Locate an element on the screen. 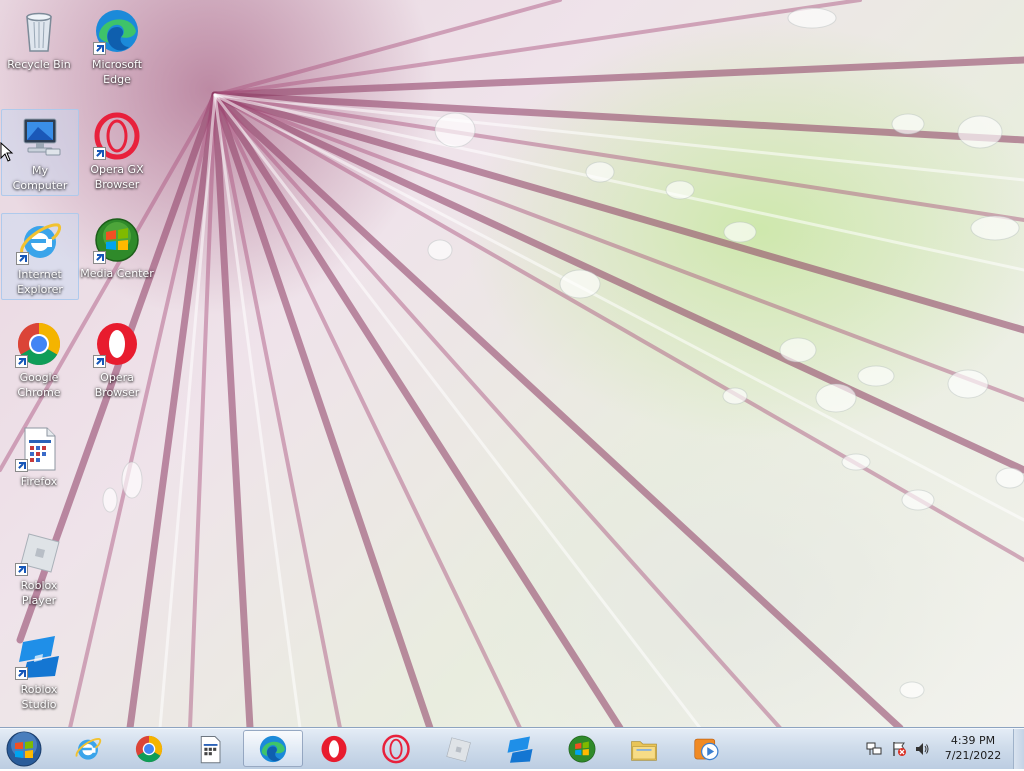 This screenshot has width=1024, height=771. clock-date: 7/21/2022 is located at coordinates (973, 755).